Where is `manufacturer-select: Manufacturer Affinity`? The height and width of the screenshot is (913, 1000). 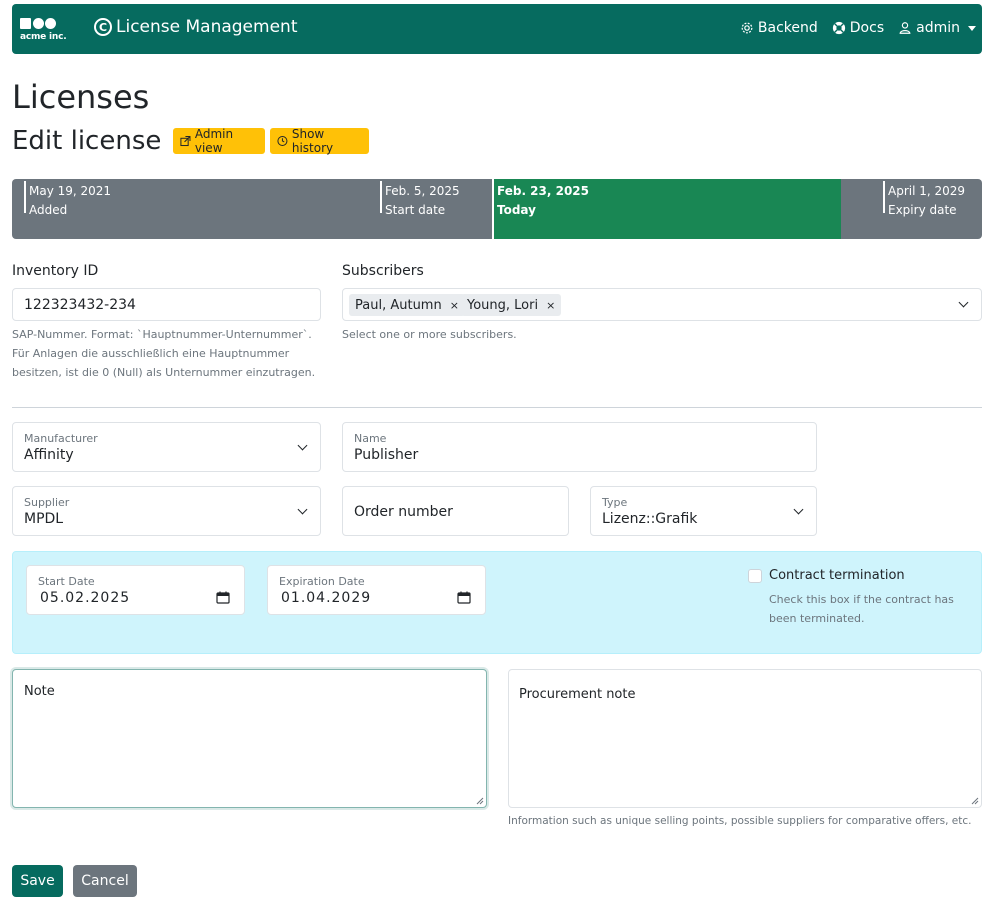 manufacturer-select: Manufacturer Affinity is located at coordinates (166, 447).